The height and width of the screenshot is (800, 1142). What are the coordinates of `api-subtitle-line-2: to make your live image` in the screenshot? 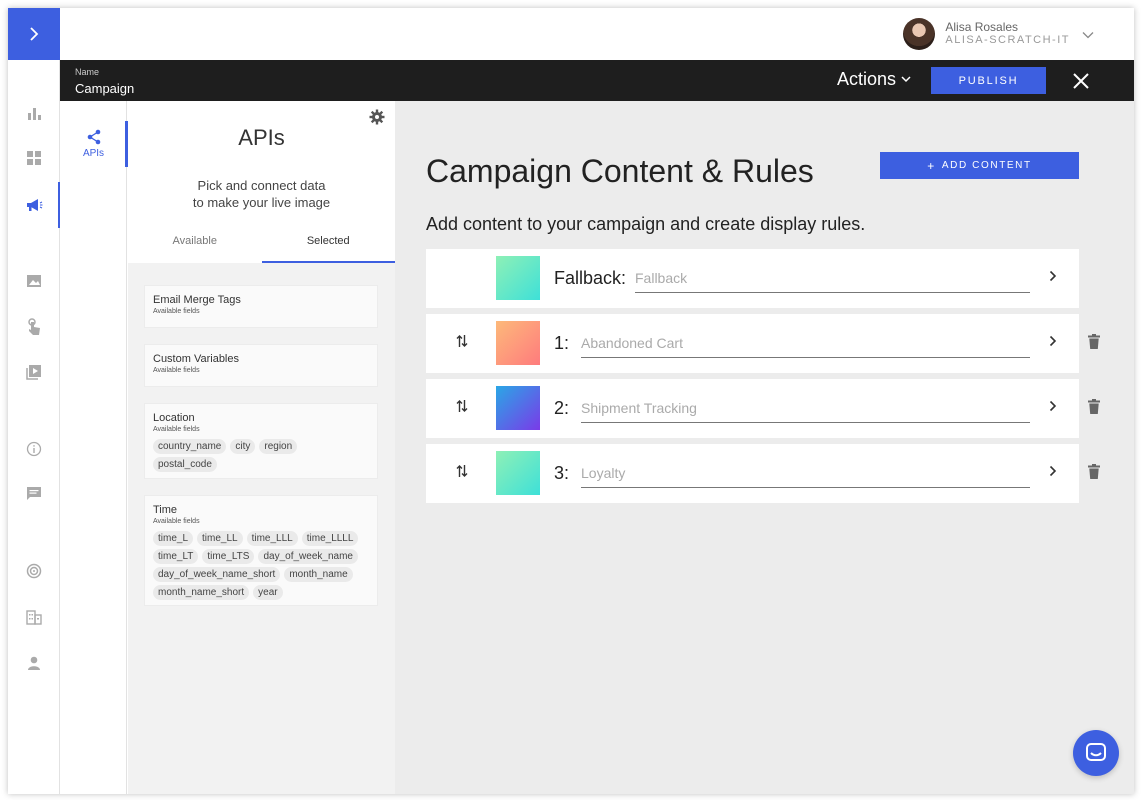 It's located at (261, 202).